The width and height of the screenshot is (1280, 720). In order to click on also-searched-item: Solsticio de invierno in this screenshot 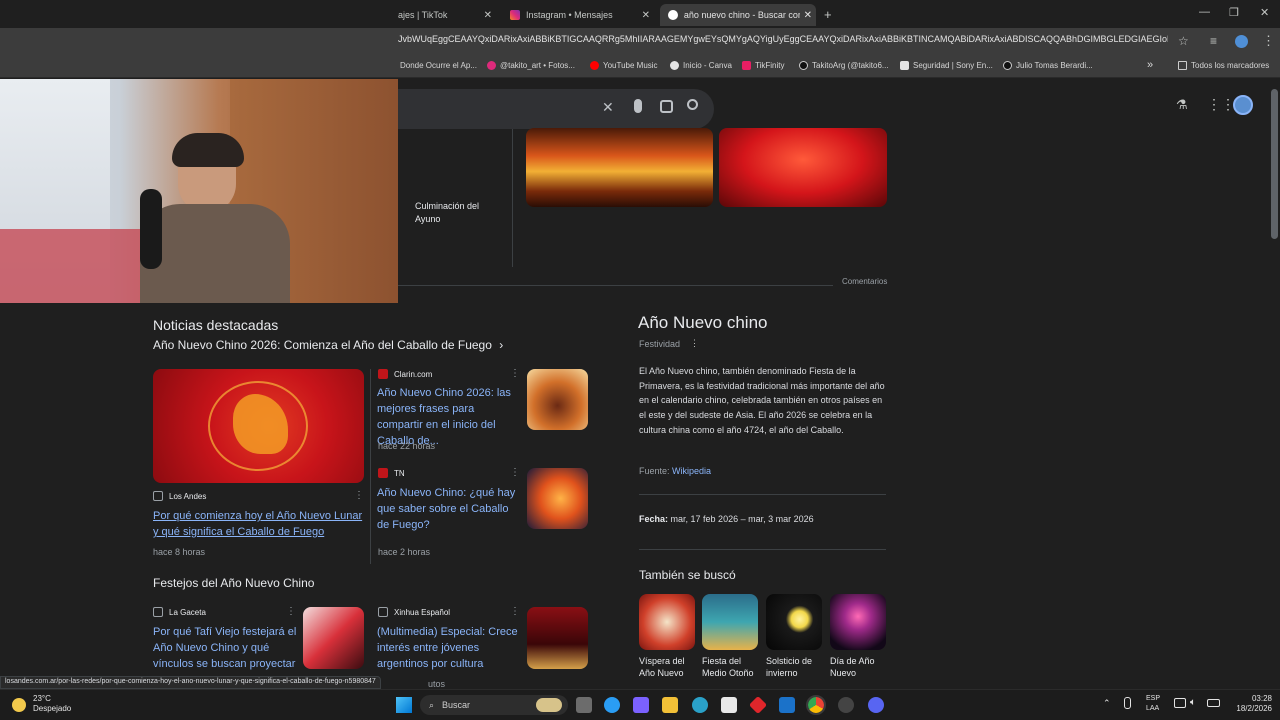, I will do `click(795, 636)`.